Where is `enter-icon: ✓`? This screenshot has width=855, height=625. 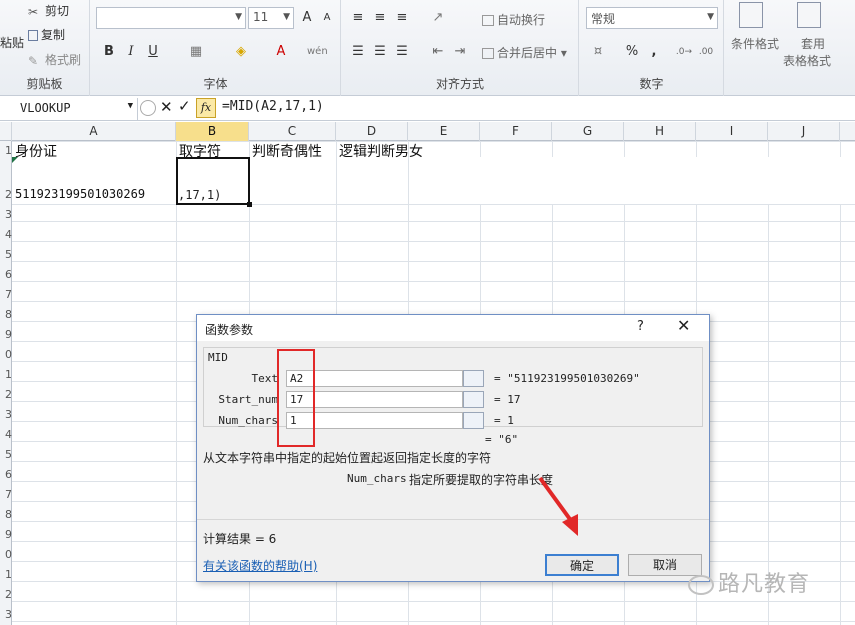 enter-icon: ✓ is located at coordinates (184, 106).